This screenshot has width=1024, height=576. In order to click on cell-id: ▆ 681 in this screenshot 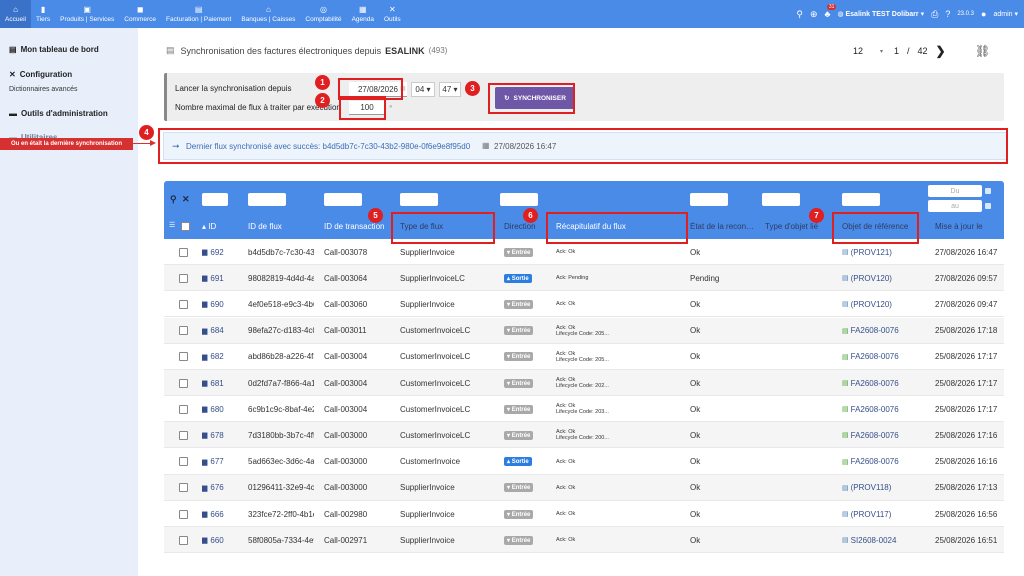, I will do `click(222, 383)`.